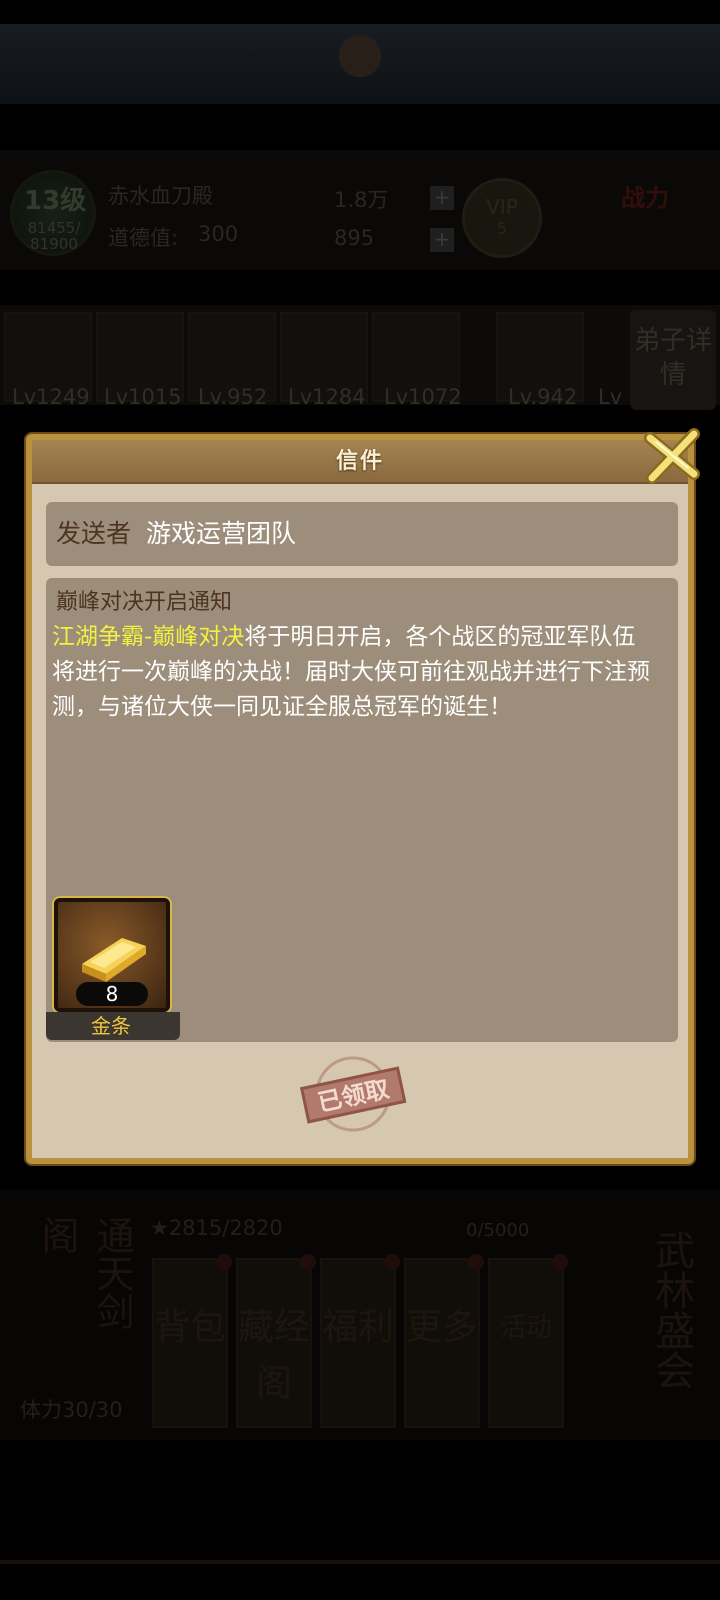 This screenshot has height=1600, width=720. I want to click on sender-name: 游戏运营团队, so click(221, 533).